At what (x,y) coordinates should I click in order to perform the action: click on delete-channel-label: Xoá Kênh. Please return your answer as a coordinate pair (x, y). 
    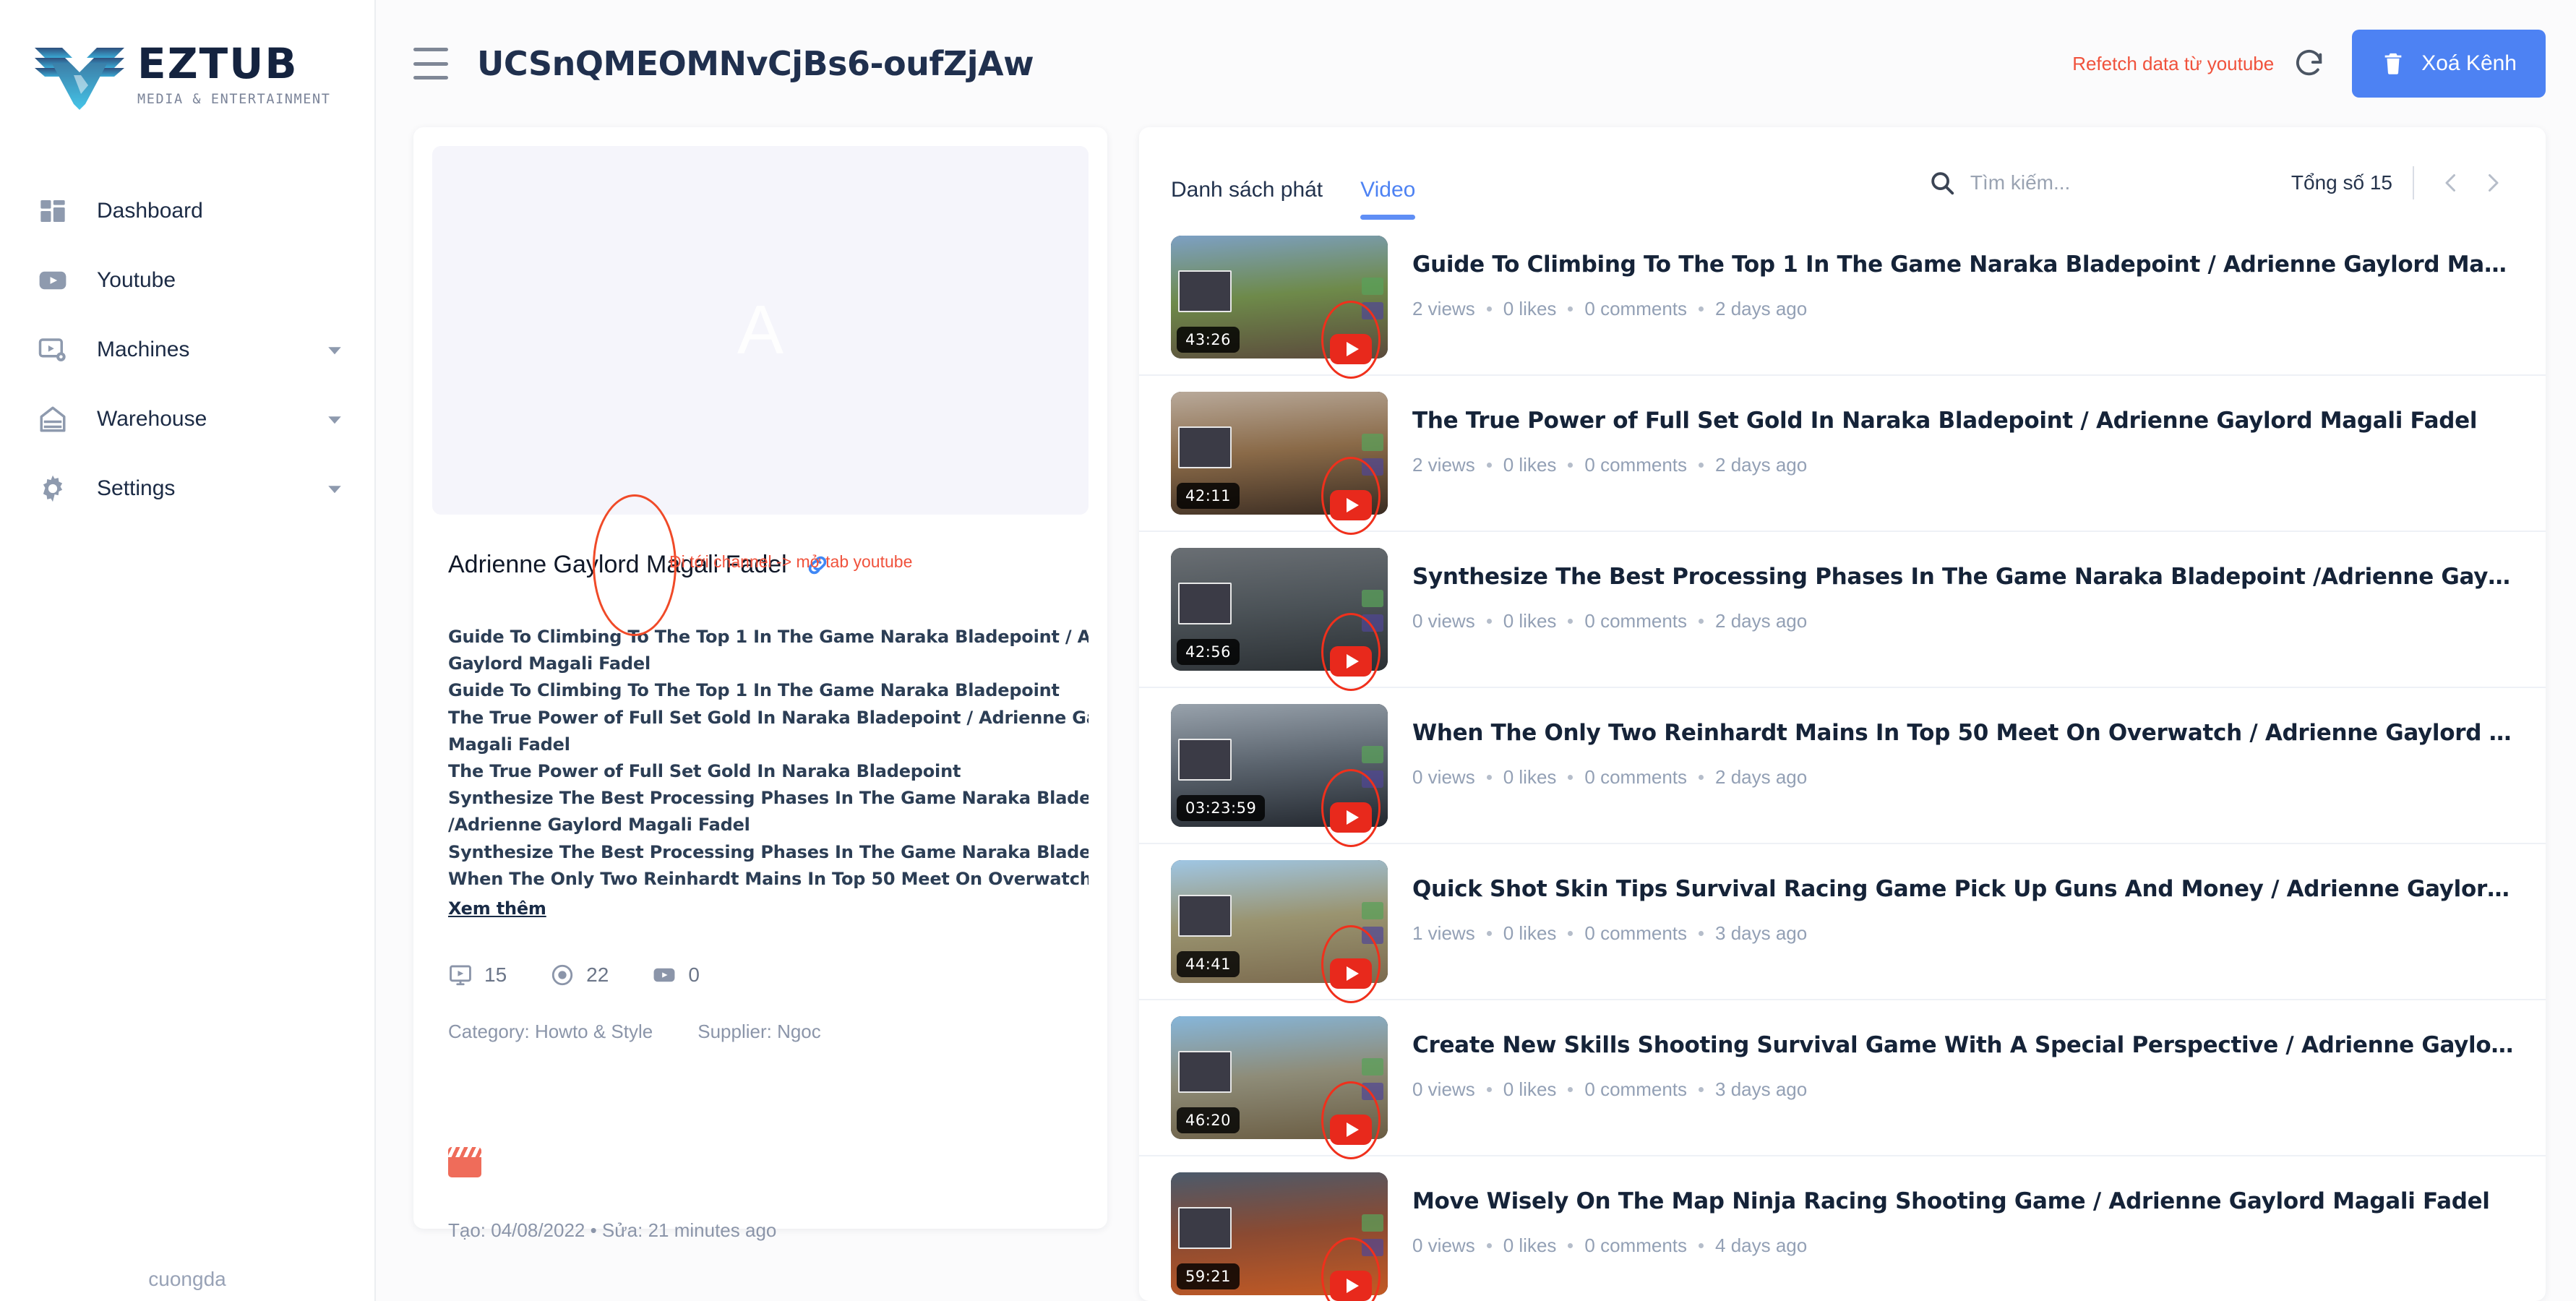
    Looking at the image, I should click on (2469, 63).